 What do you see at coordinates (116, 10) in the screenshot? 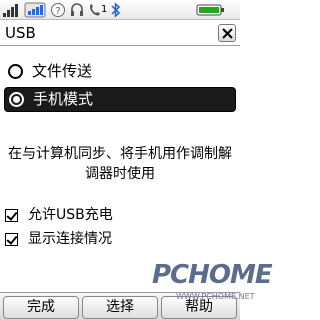
I see `bluetooth-icon` at bounding box center [116, 10].